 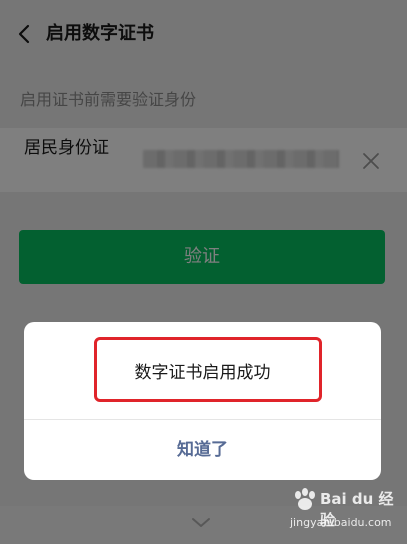 What do you see at coordinates (208, 369) in the screenshot?
I see `annotation-highlight-box` at bounding box center [208, 369].